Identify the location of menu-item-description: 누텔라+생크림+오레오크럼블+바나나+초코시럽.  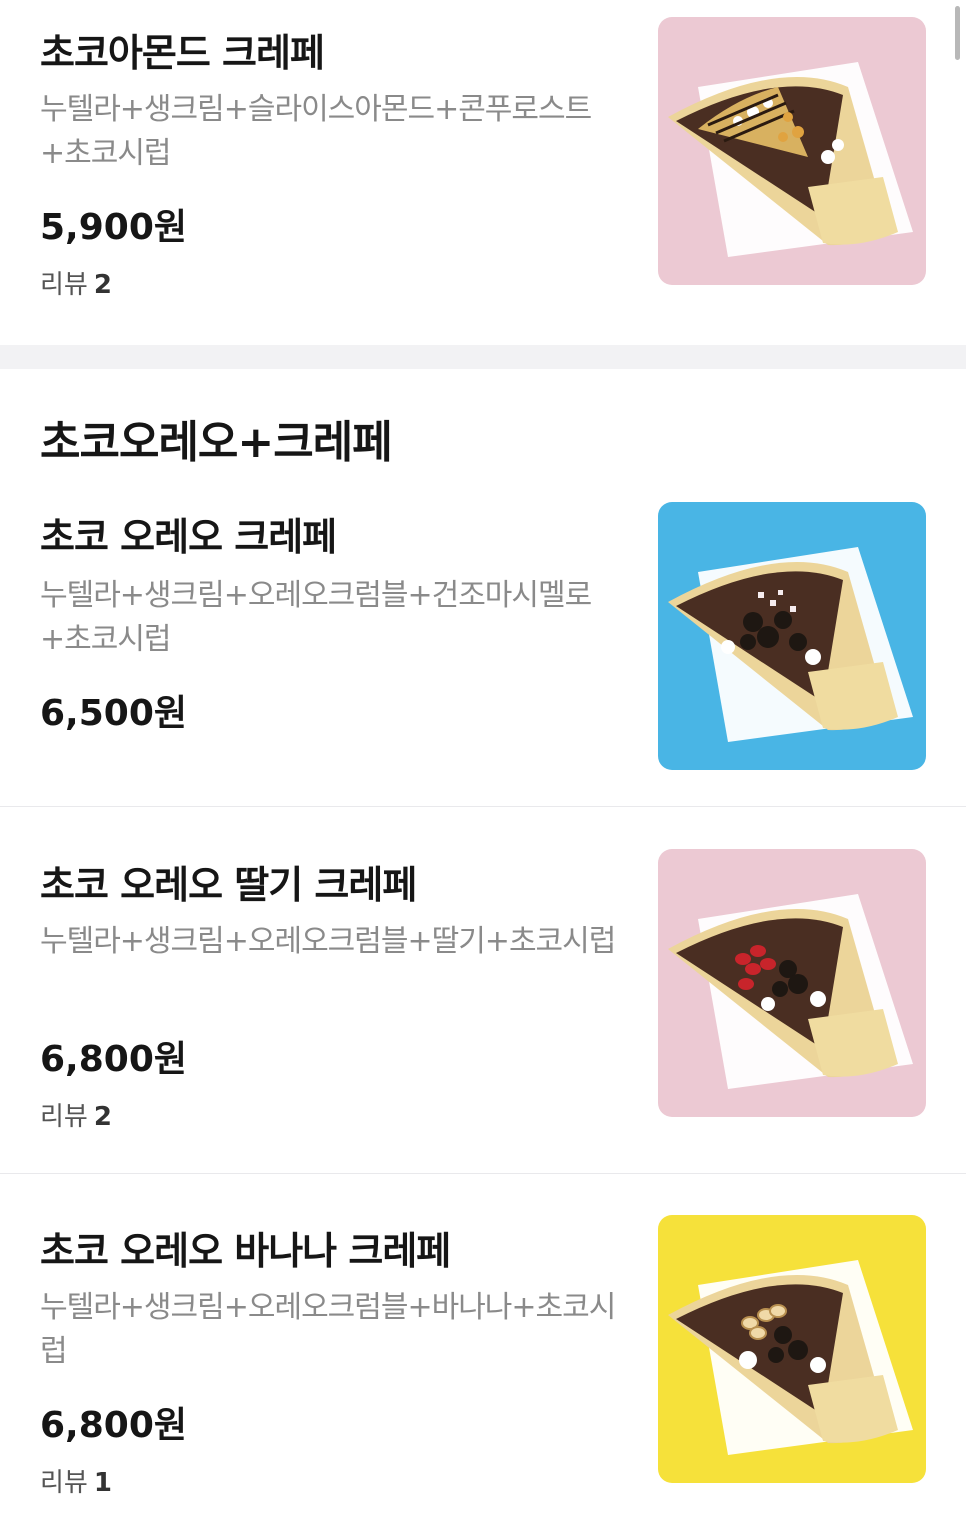
(328, 1329).